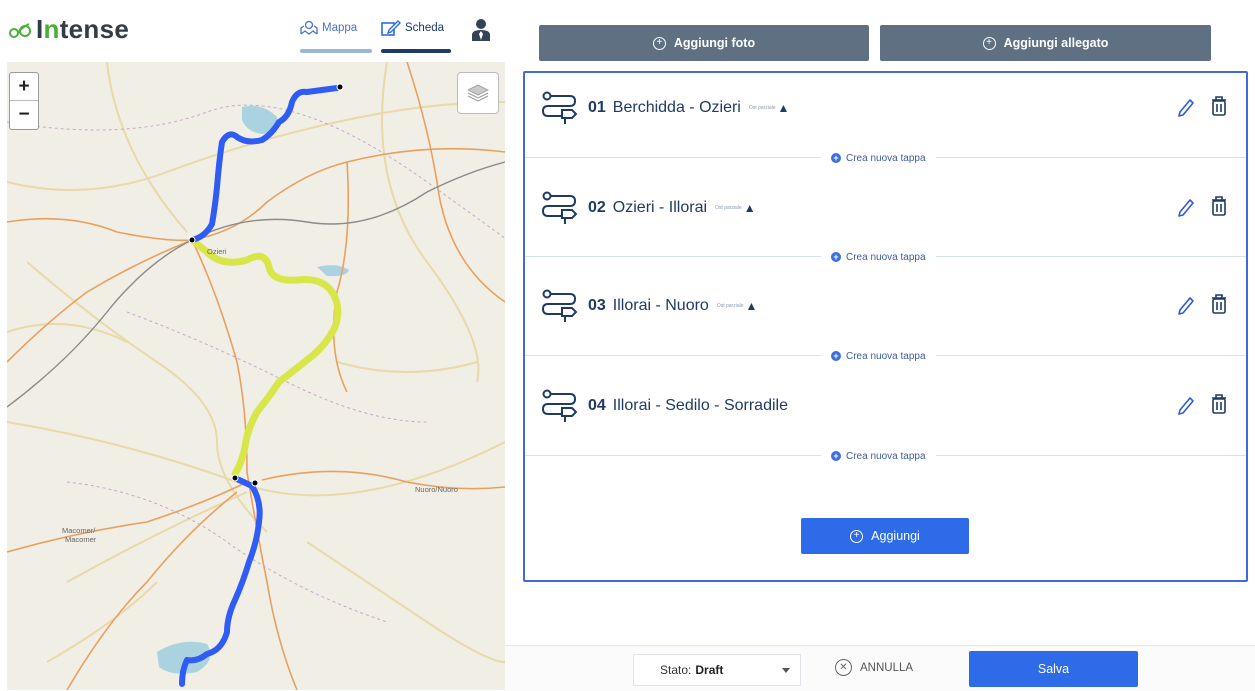  I want to click on stage-item: 01 Berchidda - Ozieri Ost parziale ▲, so click(885, 108).